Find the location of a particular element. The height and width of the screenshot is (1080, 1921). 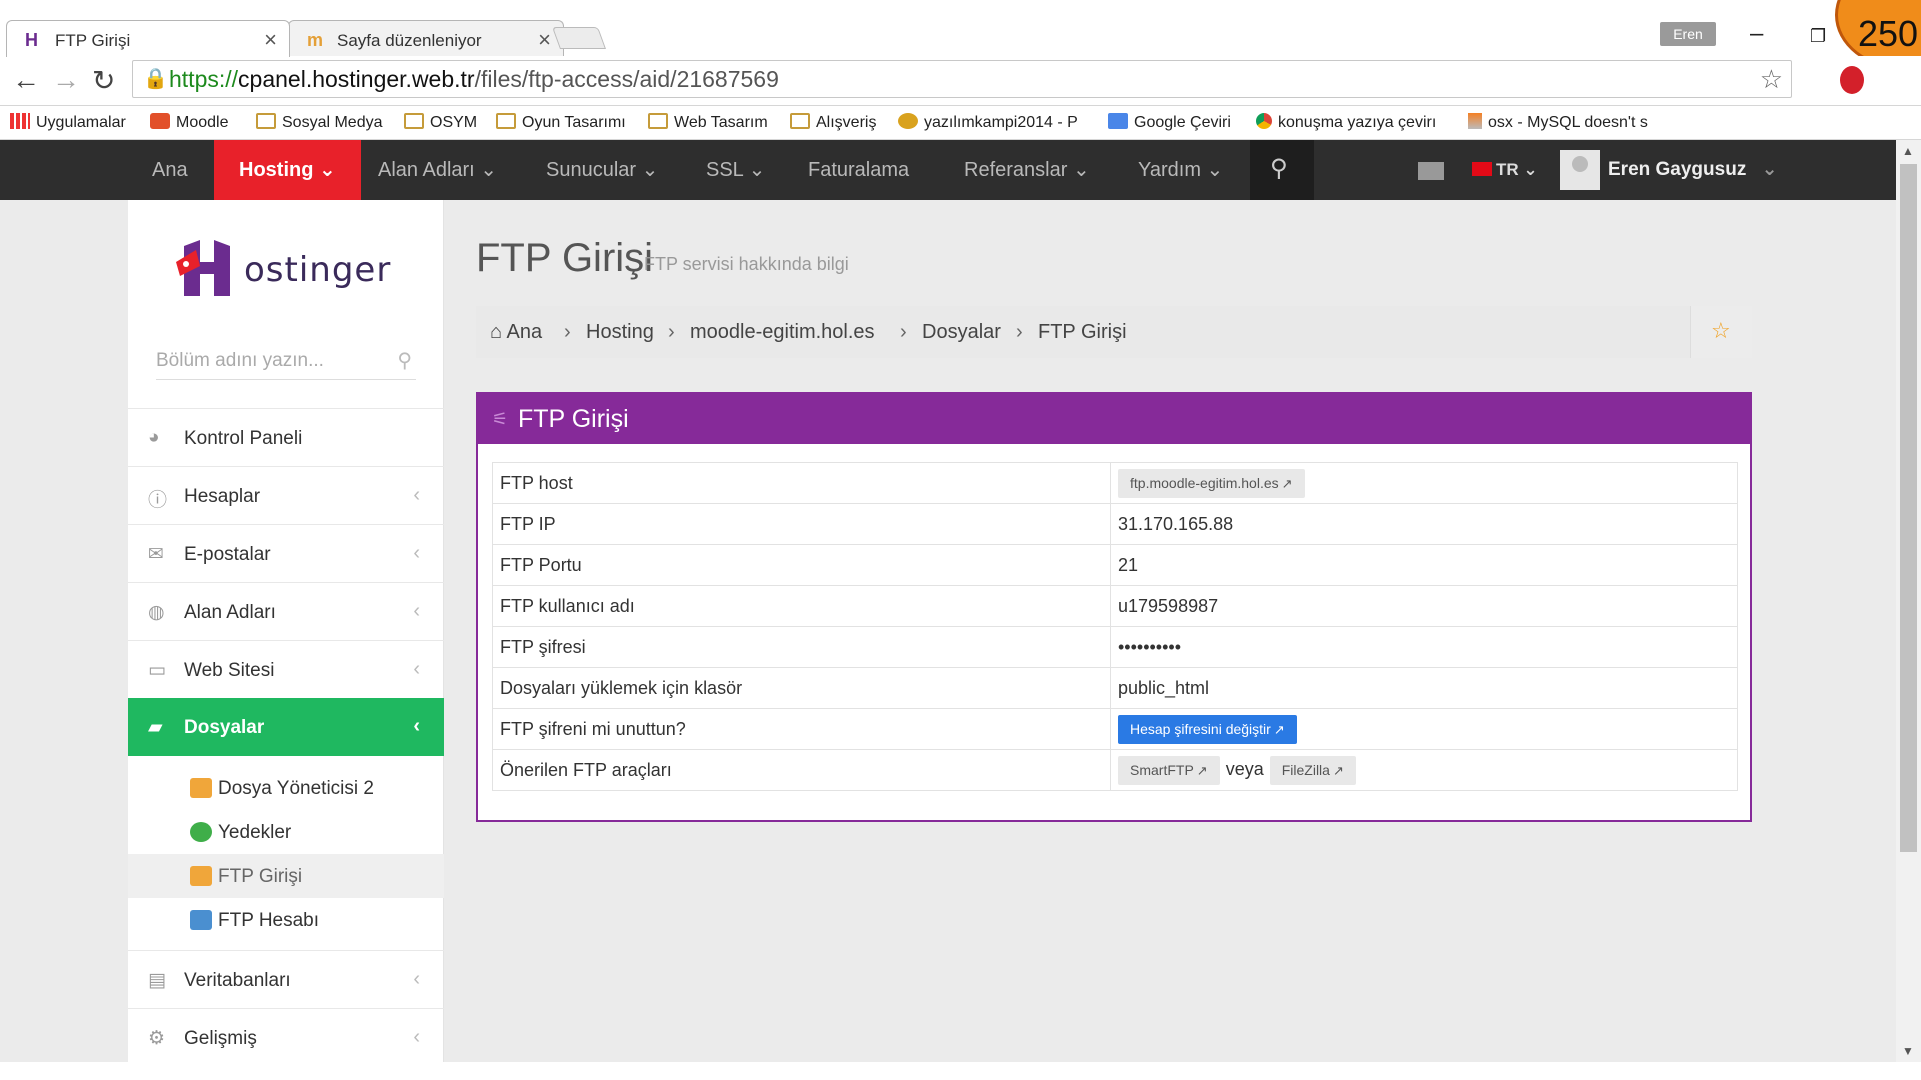

forward-icon: → is located at coordinates (66, 80).